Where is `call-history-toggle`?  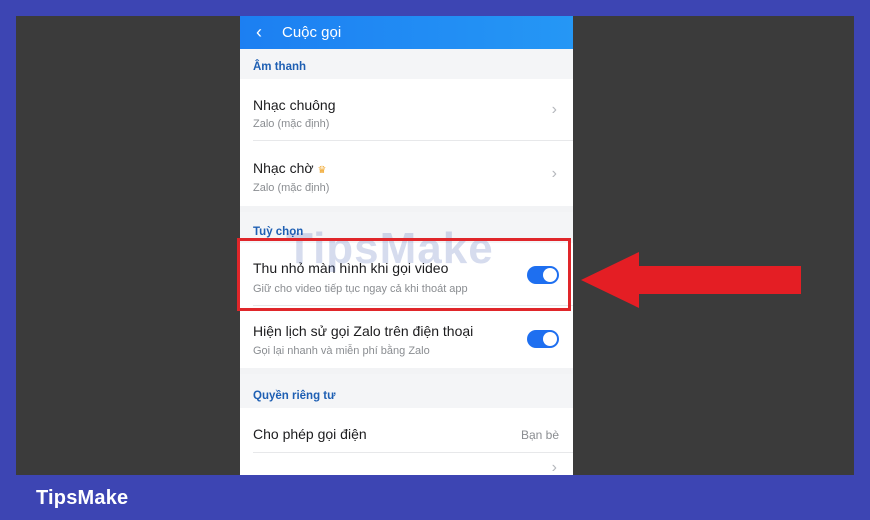 call-history-toggle is located at coordinates (543, 339).